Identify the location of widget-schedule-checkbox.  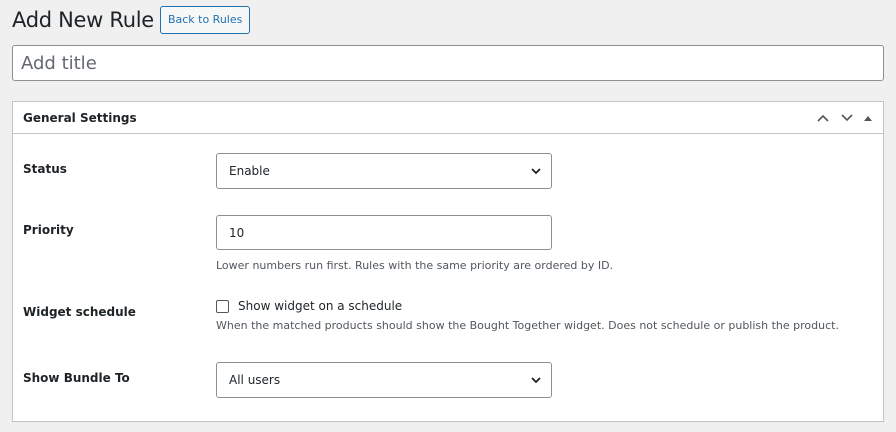
(222, 306).